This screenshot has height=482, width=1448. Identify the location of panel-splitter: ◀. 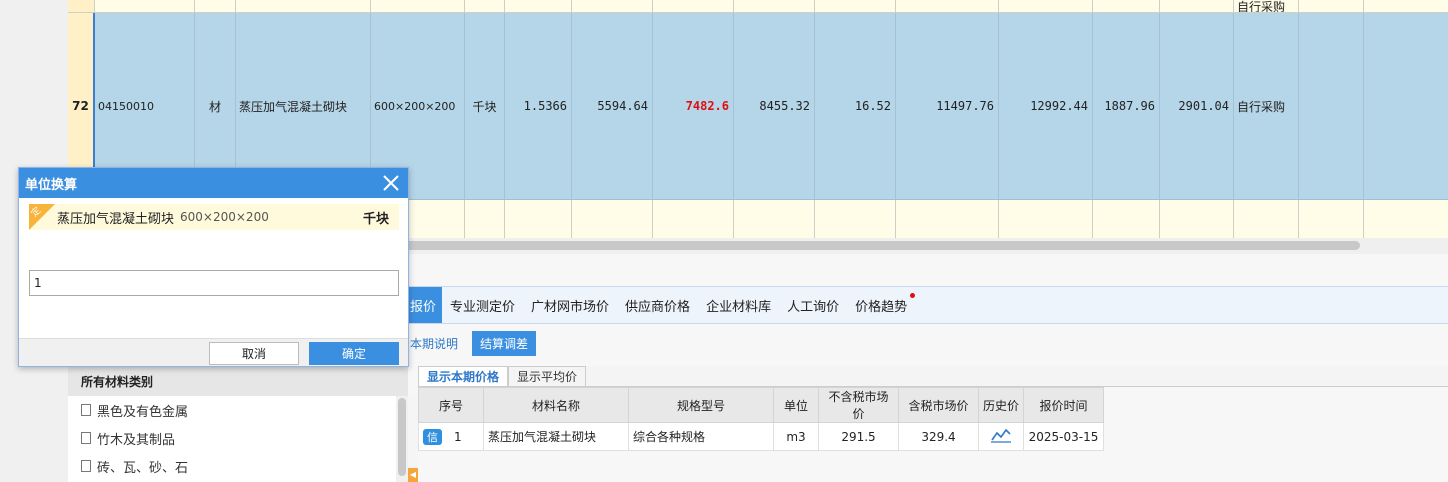
(413, 439).